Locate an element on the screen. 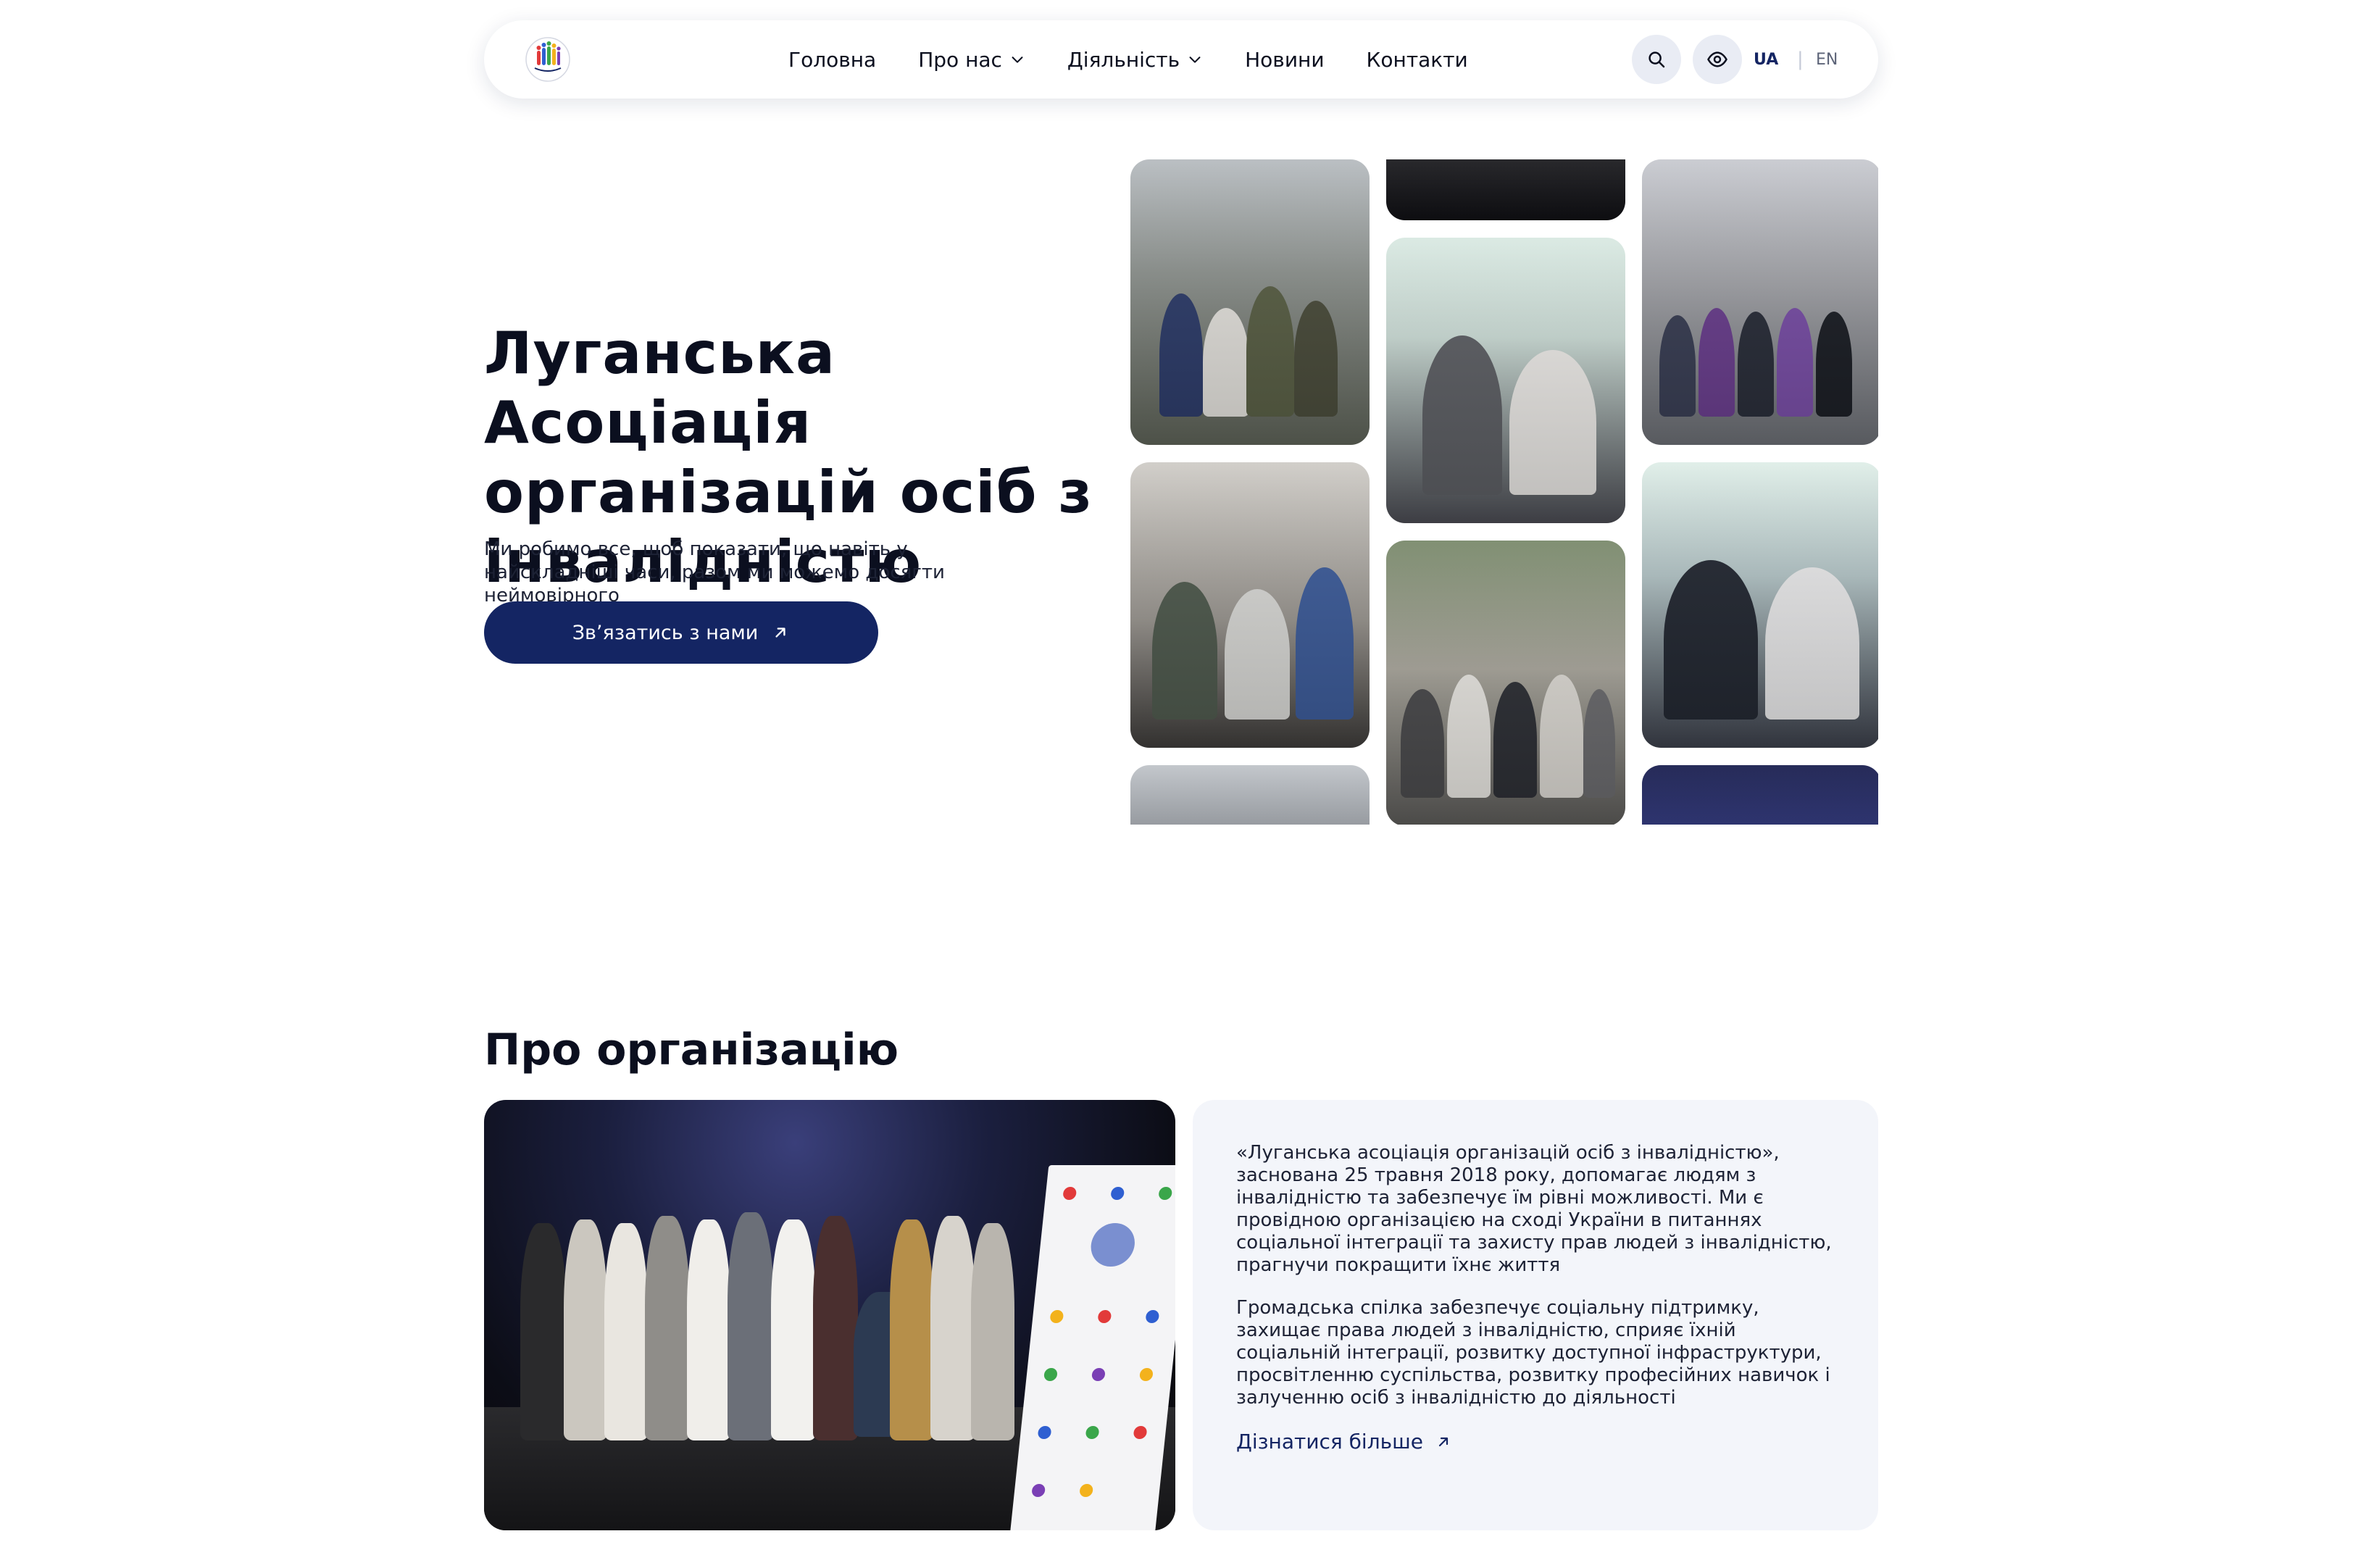  nav-item-activity: Діяльність is located at coordinates (1135, 60).